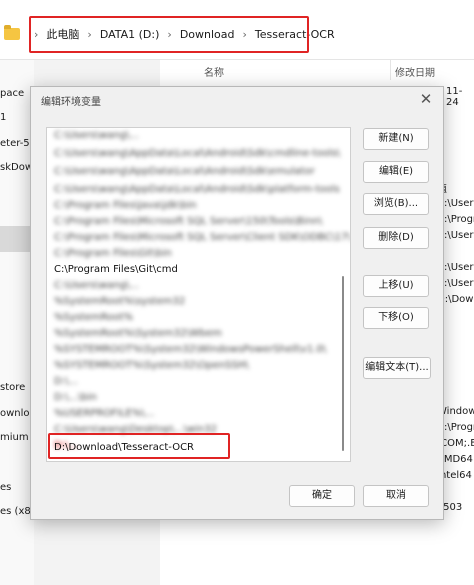  I want to click on move-up-button: 上移(U), so click(396, 286).